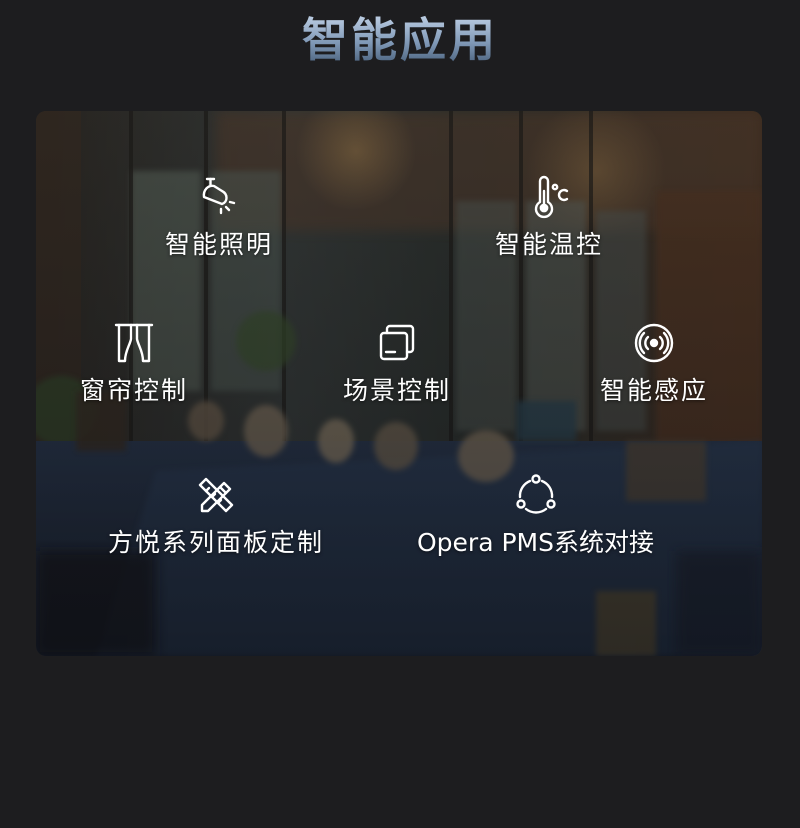 The width and height of the screenshot is (800, 828). What do you see at coordinates (549, 244) in the screenshot?
I see `feature-label: 智能温控` at bounding box center [549, 244].